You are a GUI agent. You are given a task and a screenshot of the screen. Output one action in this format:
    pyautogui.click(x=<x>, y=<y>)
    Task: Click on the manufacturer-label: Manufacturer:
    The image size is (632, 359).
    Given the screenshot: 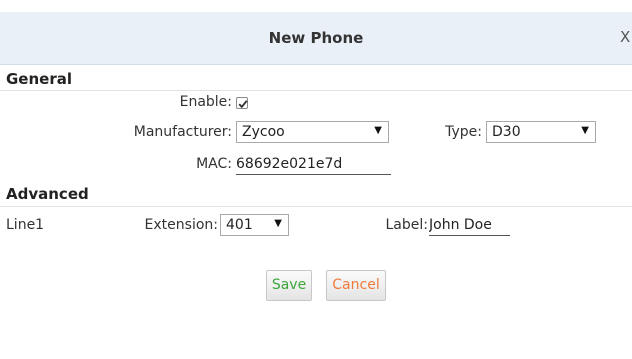 What is the action you would take?
    pyautogui.click(x=182, y=132)
    